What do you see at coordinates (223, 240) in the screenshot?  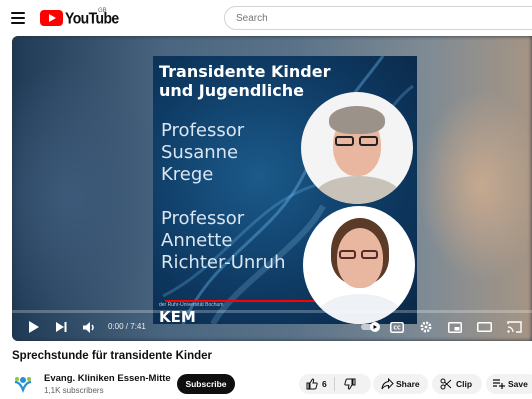 I see `speaker-2-name: Professor Annette Richter-Unruh` at bounding box center [223, 240].